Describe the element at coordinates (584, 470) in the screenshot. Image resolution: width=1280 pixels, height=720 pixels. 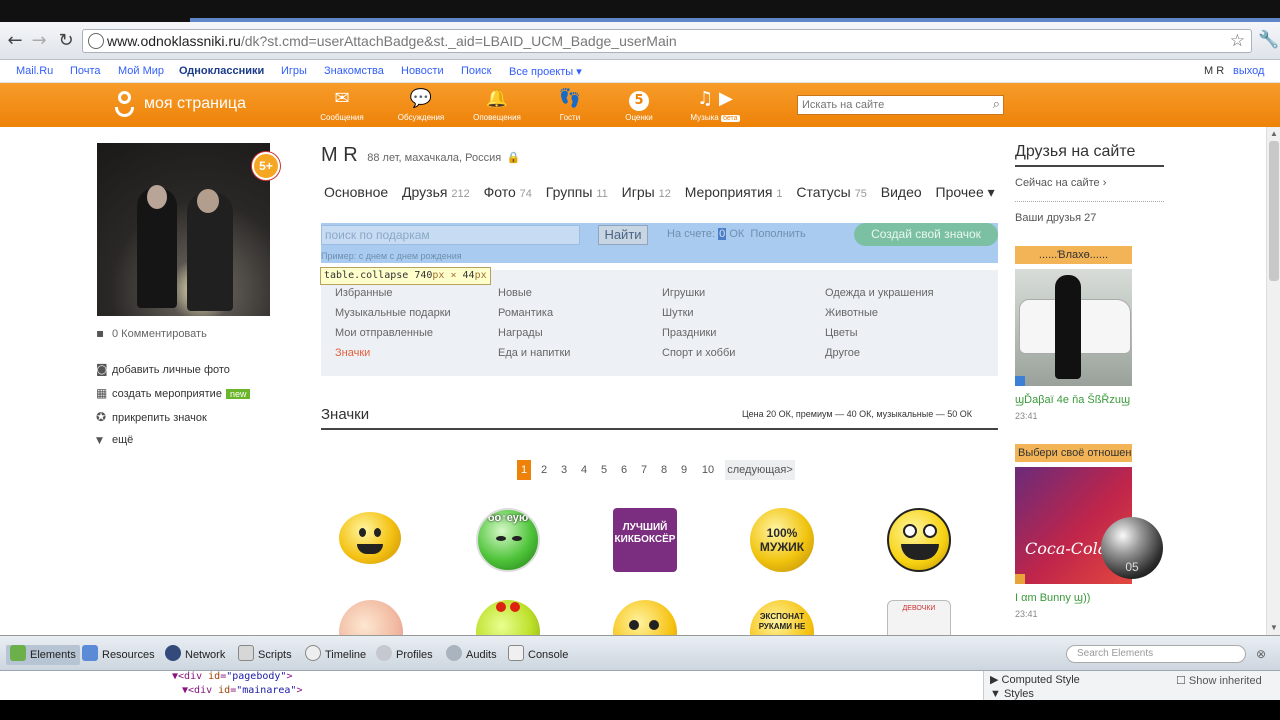
I see `page-4: 4` at that location.